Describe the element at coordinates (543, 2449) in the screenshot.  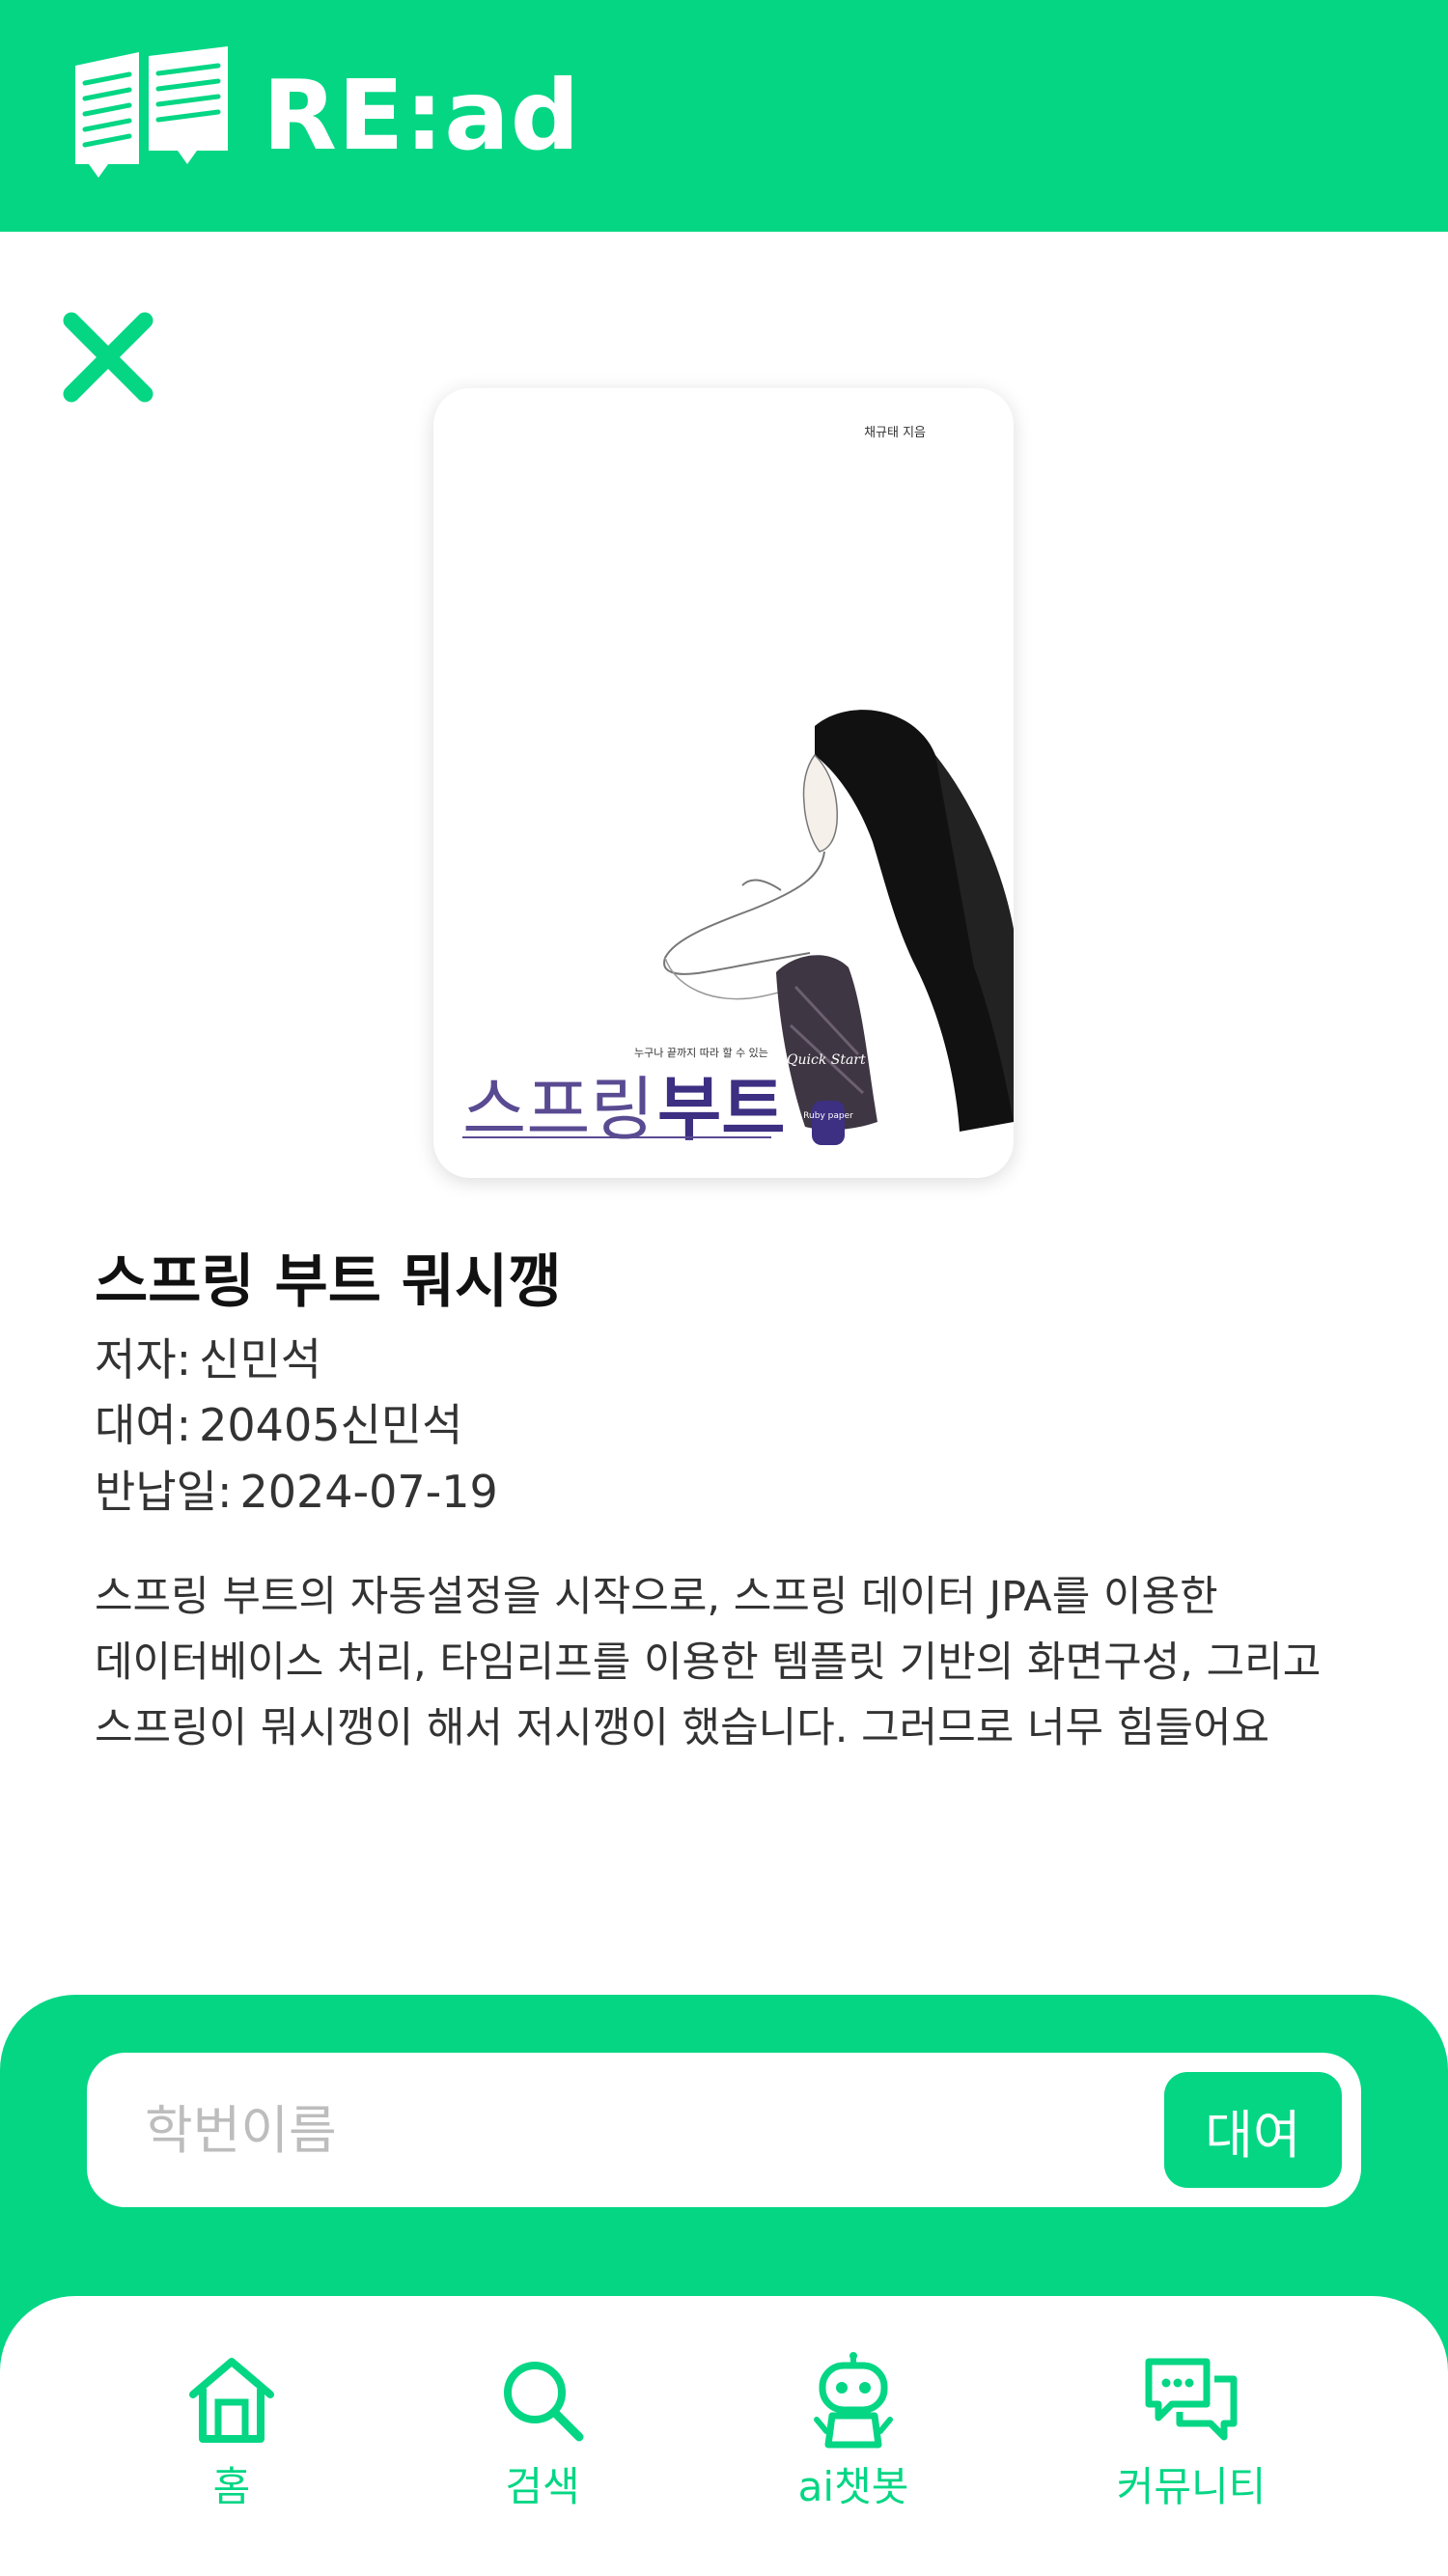
I see `nav-item-search: 검색` at that location.